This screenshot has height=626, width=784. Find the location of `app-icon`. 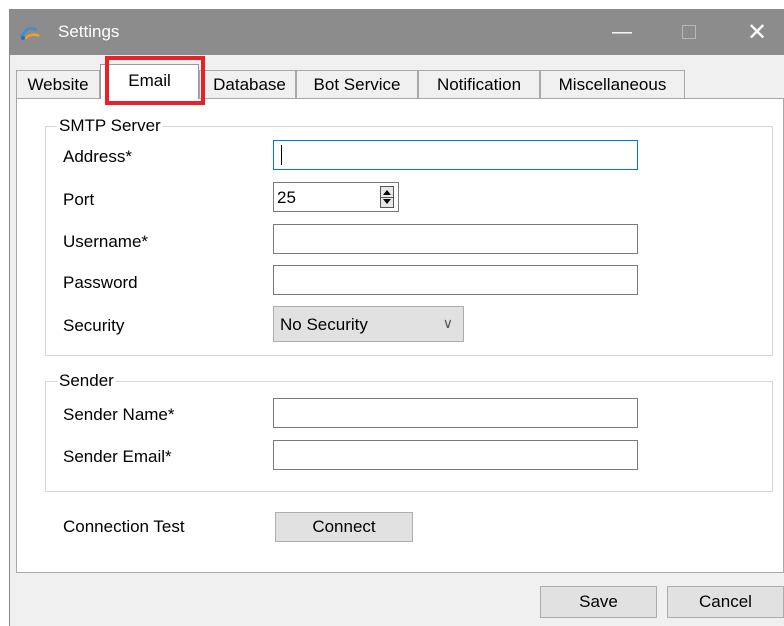

app-icon is located at coordinates (30, 33).